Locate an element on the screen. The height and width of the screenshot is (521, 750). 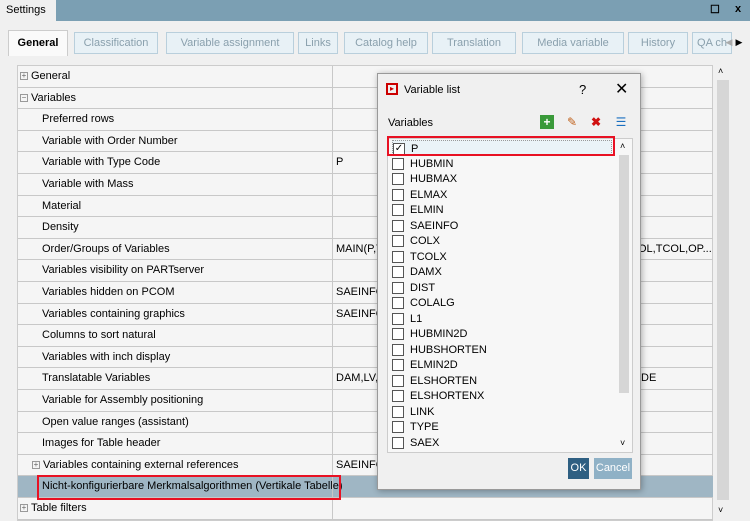
item-label: ELMAX is located at coordinates (429, 194).